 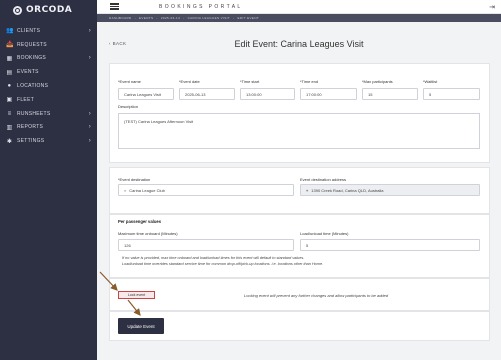 I want to click on annotation-arrow-update, so click(x=134, y=307).